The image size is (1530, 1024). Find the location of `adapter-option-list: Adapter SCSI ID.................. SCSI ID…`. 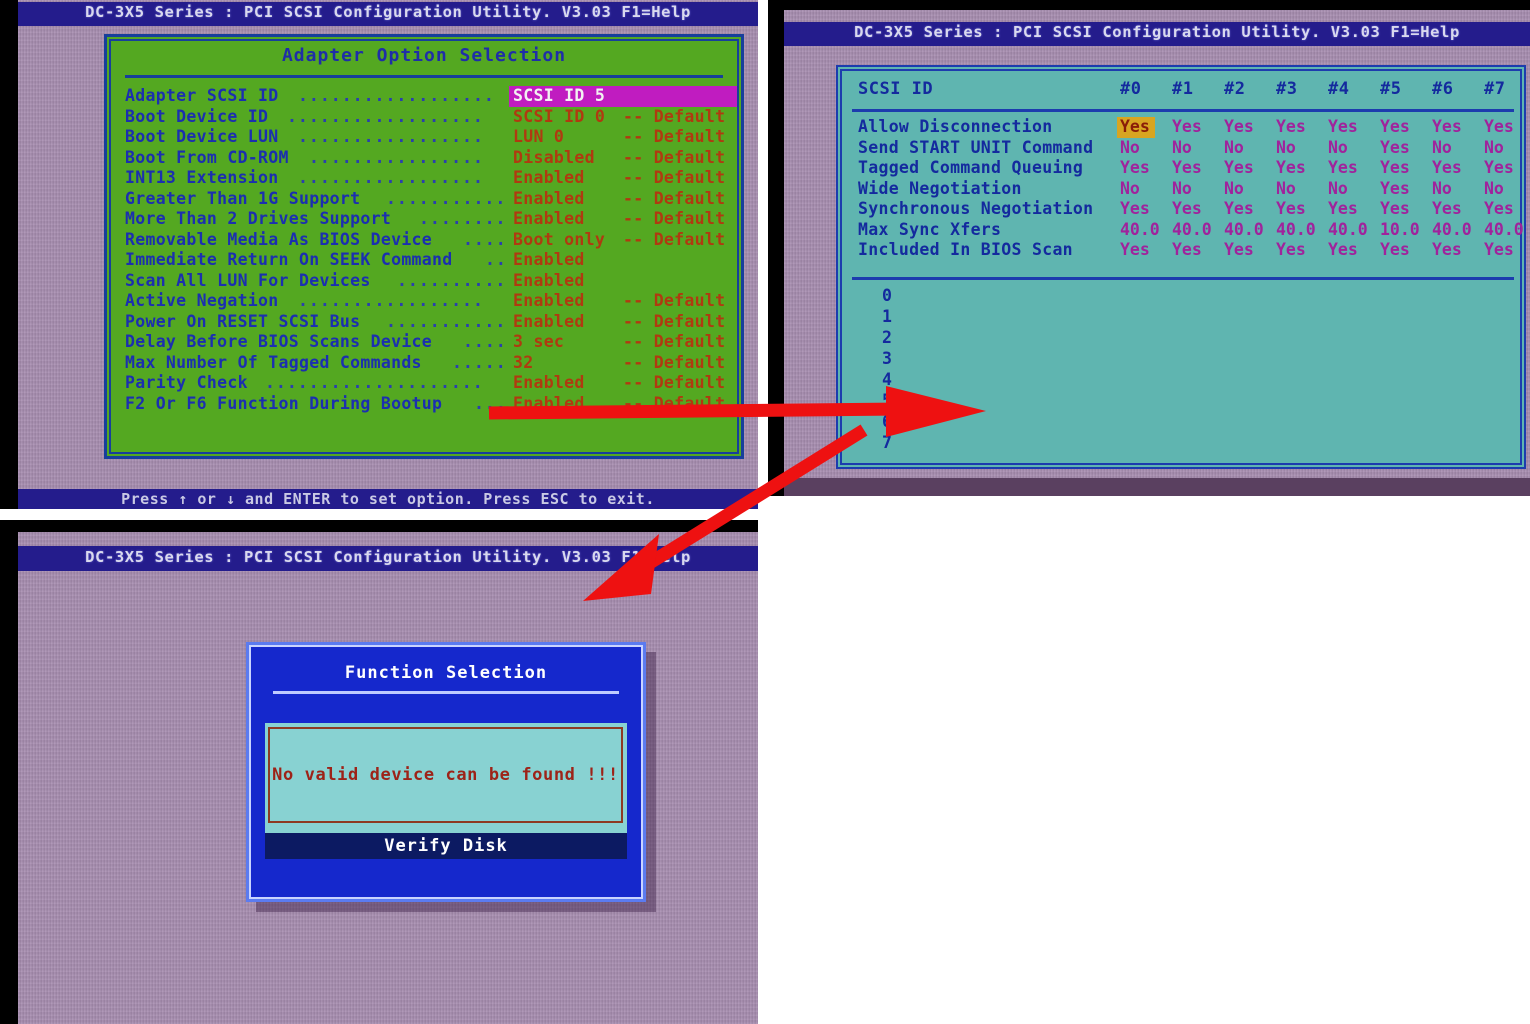

adapter-option-list: Adapter SCSI ID.................. SCSI ID… is located at coordinates (430, 269).